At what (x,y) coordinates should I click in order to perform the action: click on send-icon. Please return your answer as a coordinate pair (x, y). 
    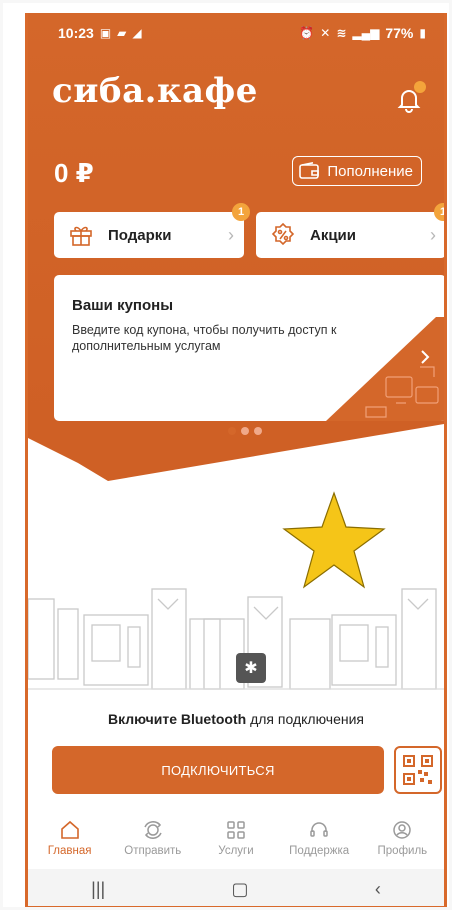
    Looking at the image, I should click on (153, 830).